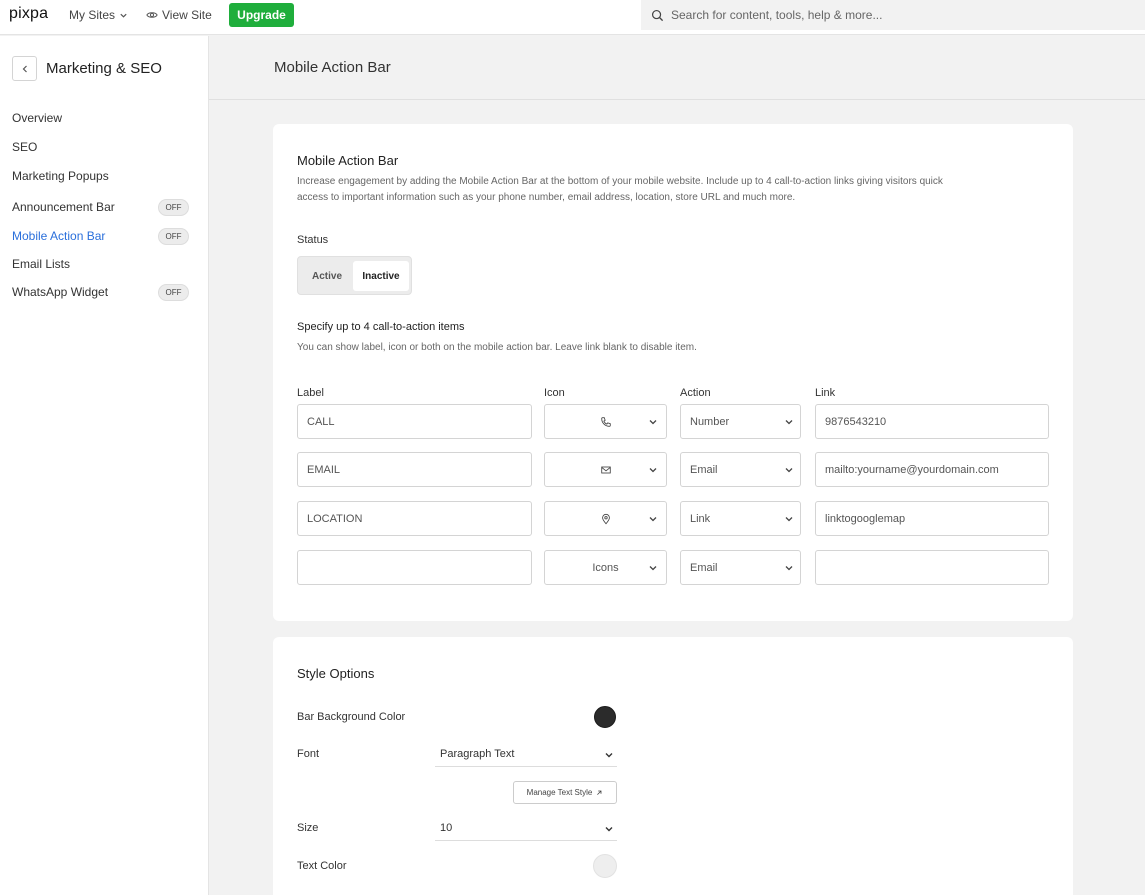  I want to click on manage-text-style-button: Manage Text Style, so click(565, 792).